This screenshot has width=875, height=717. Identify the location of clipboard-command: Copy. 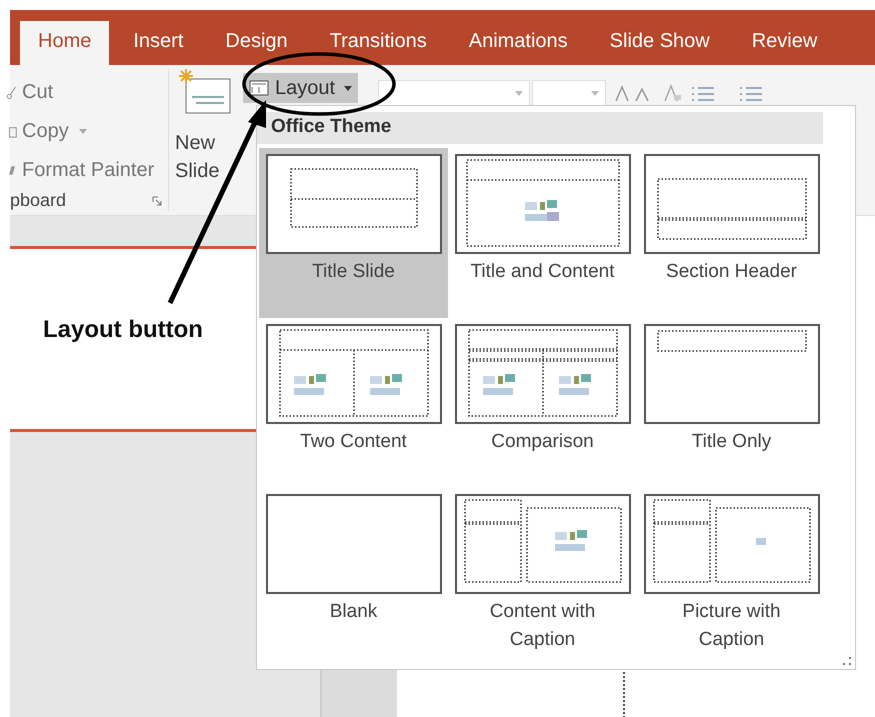
(84, 131).